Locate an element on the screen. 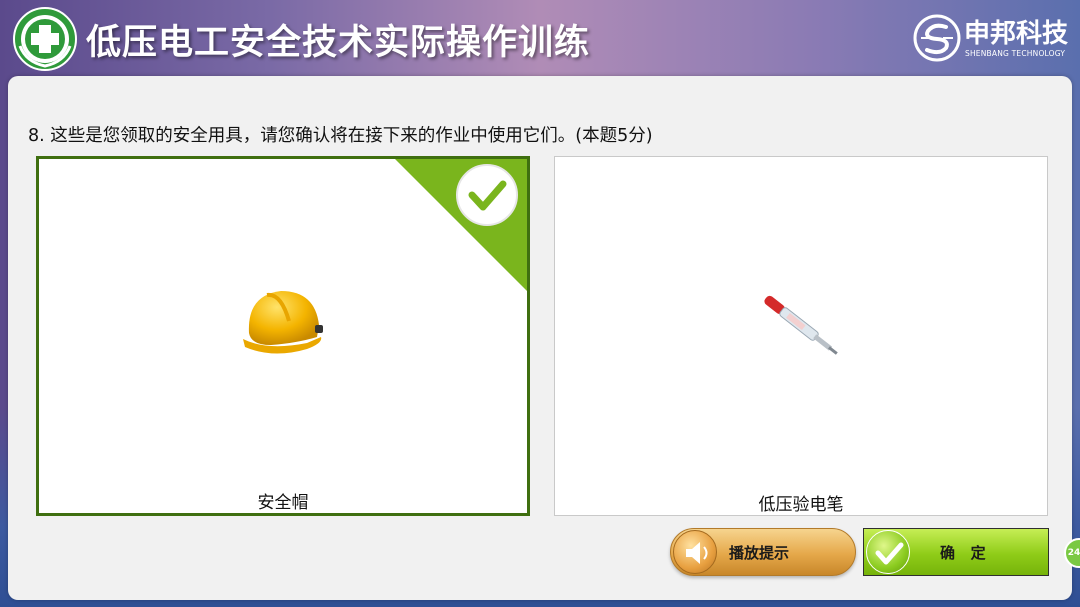 The height and width of the screenshot is (607, 1080). app-header: 低压电工安全技术实际操作训练 申邦科技 SHENBANG TECHNOLOGY is located at coordinates (540, 39).